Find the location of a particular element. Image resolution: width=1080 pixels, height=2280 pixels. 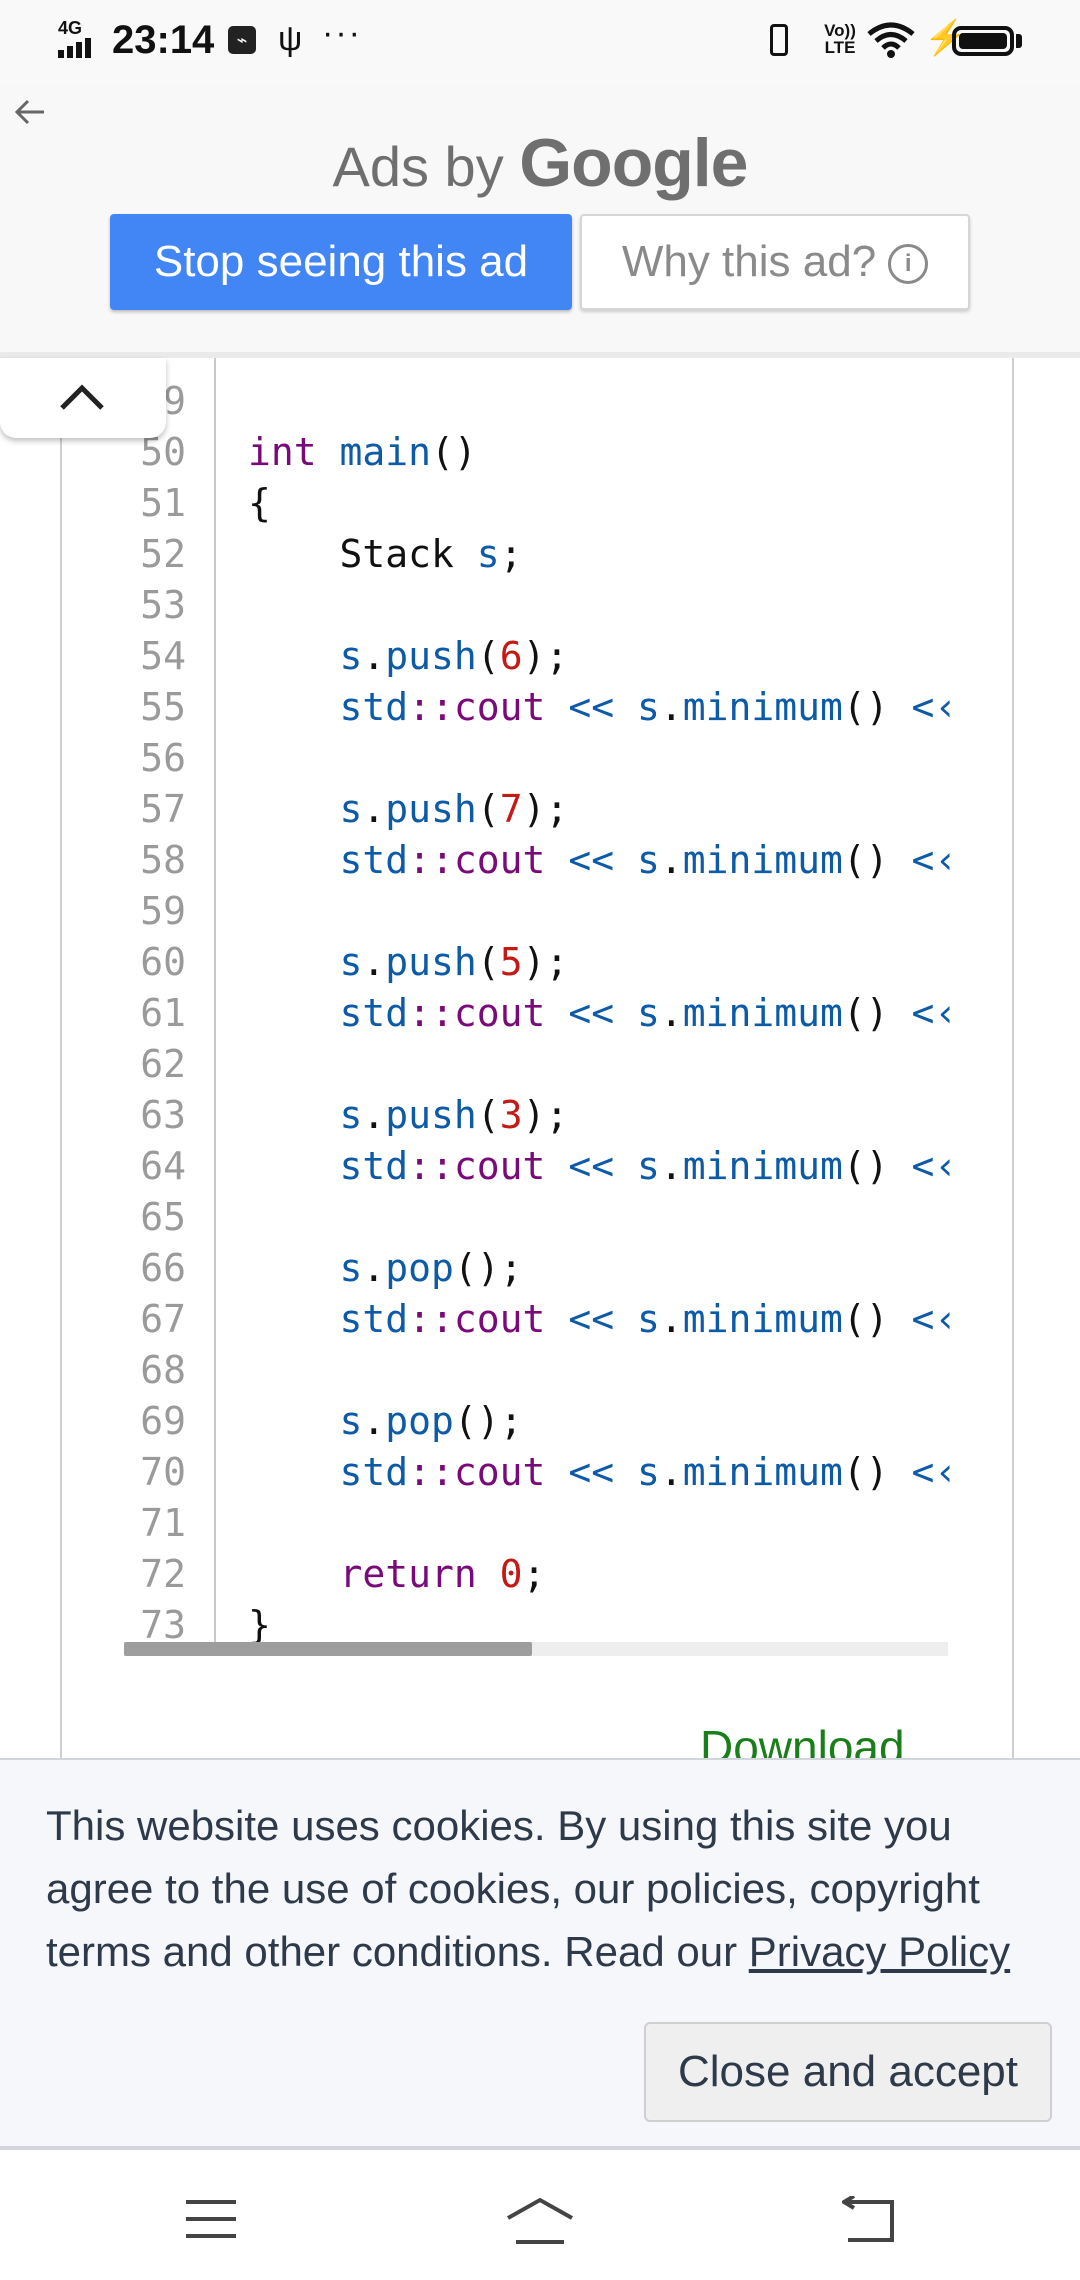

code-line: 72 return 0; is located at coordinates (540, 1574).